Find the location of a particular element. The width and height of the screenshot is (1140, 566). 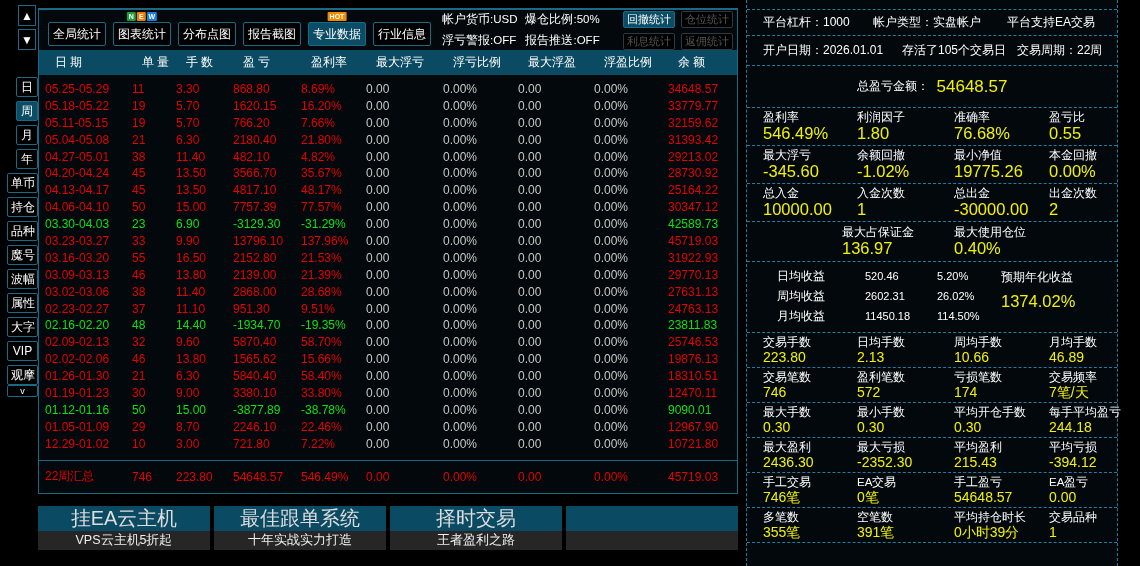

stat-value: 391笔 is located at coordinates (876, 532).